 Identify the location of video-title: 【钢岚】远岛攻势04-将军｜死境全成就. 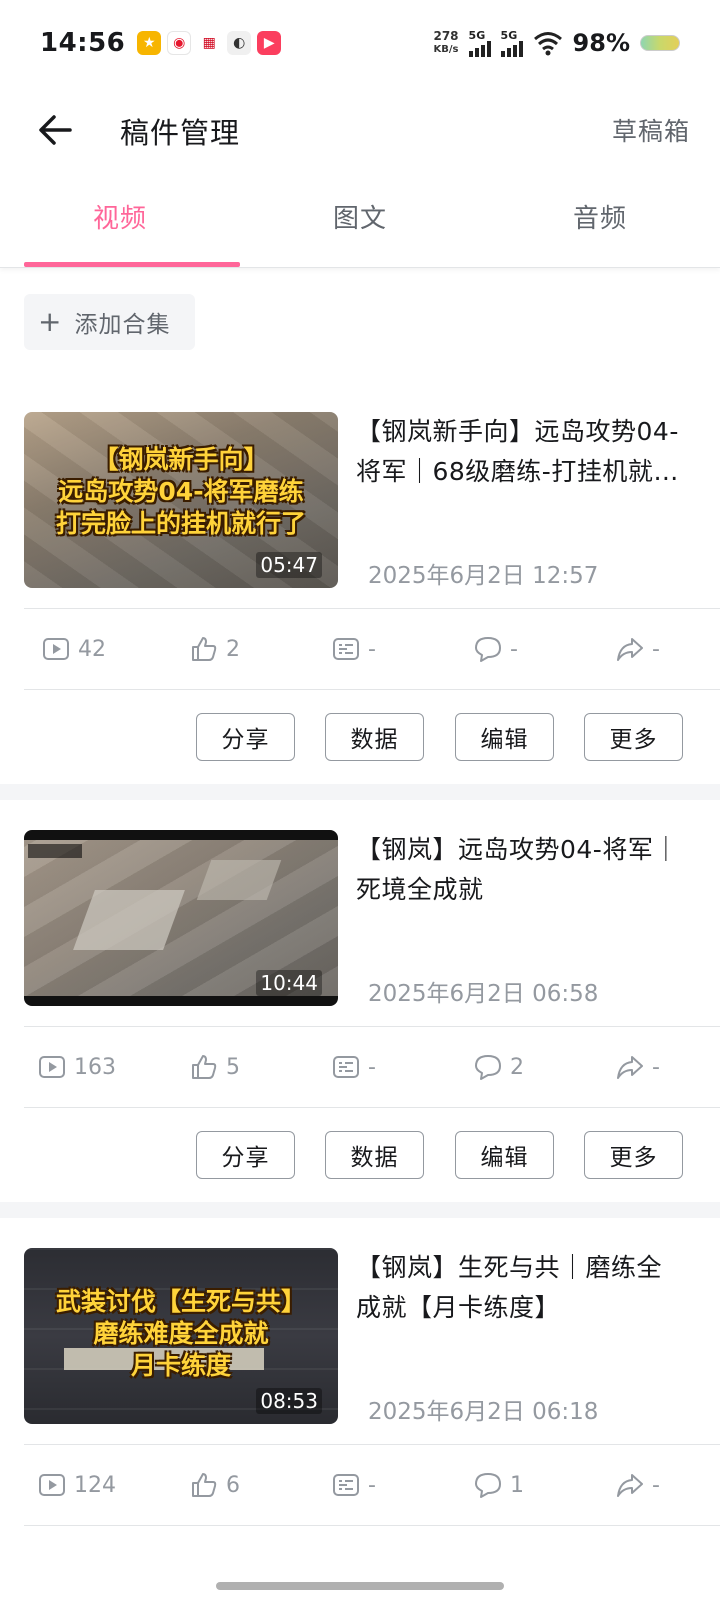
(521, 870).